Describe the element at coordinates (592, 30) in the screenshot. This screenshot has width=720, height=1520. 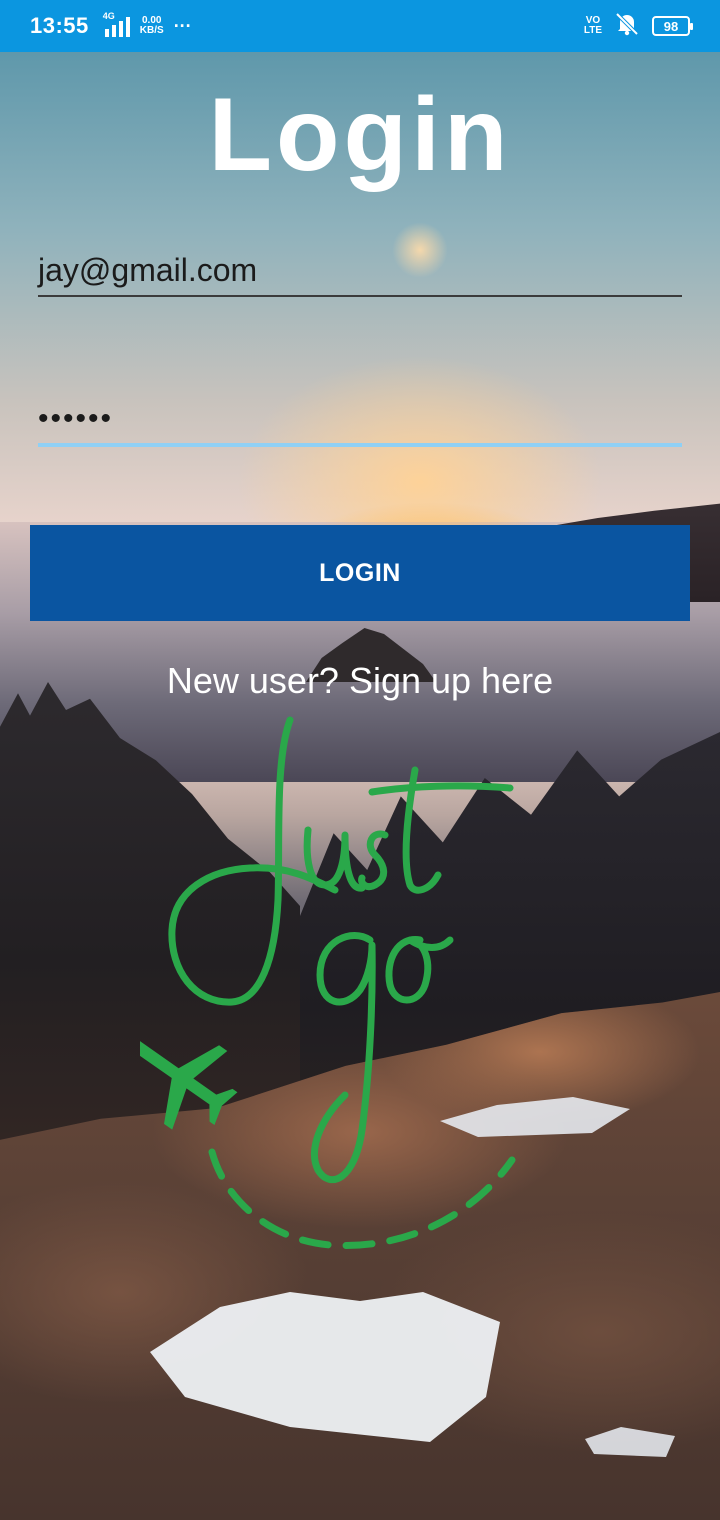
I see `volte-bottom: LTE` at that location.